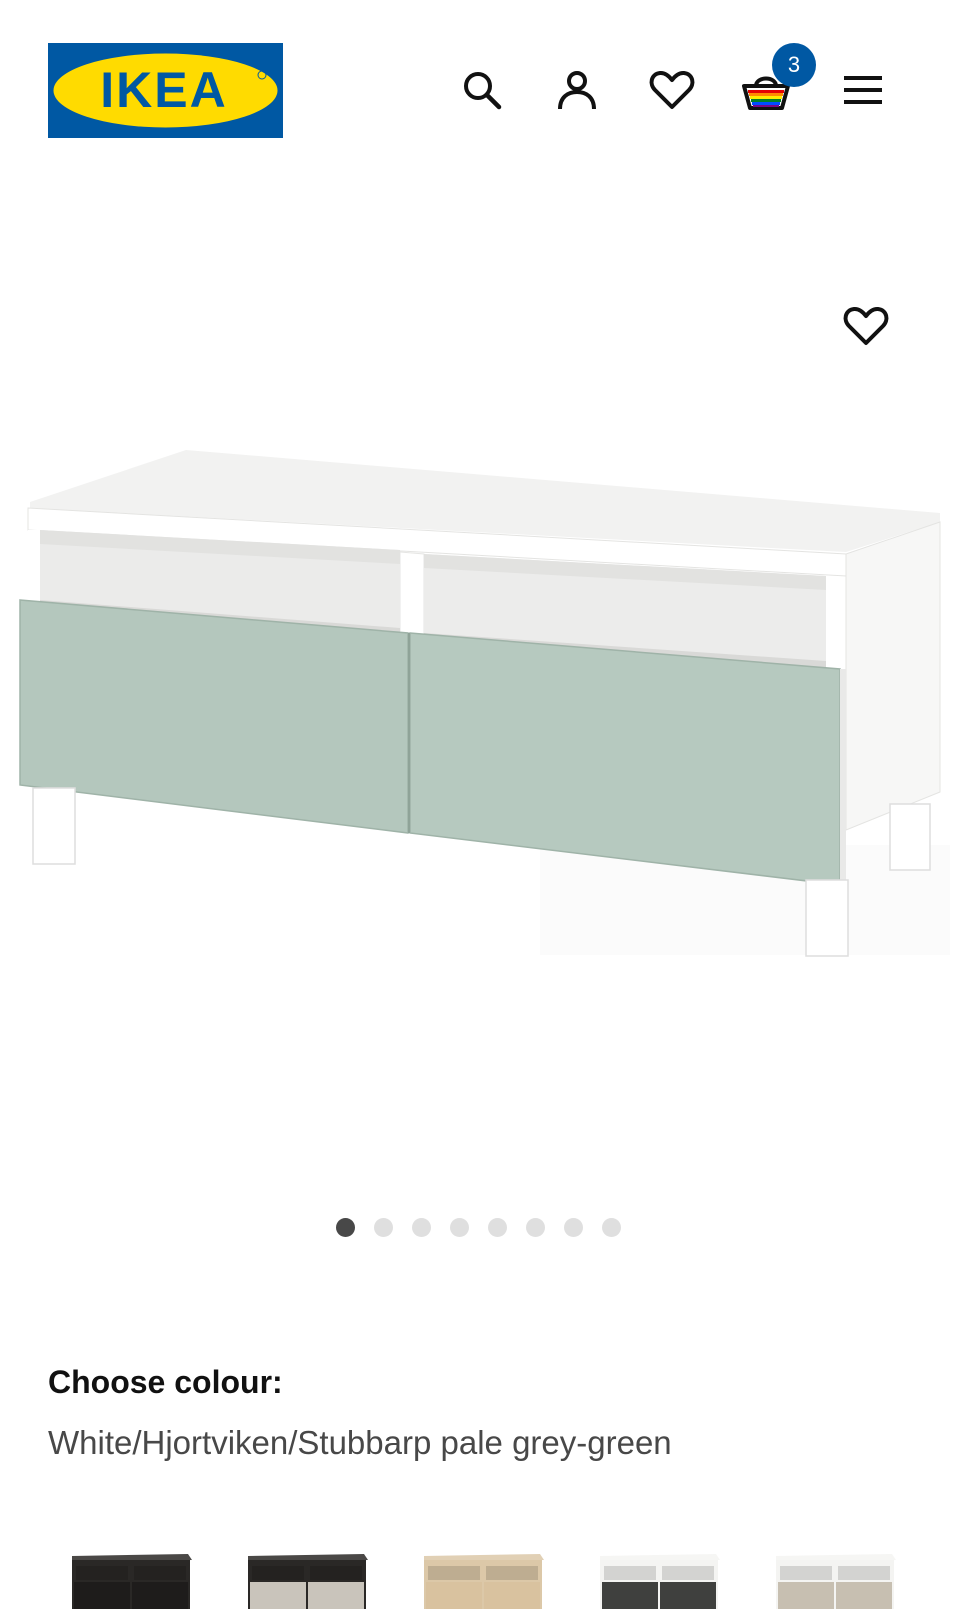 This screenshot has height=1609, width=960. What do you see at coordinates (863, 90) in the screenshot?
I see `menu-icon` at bounding box center [863, 90].